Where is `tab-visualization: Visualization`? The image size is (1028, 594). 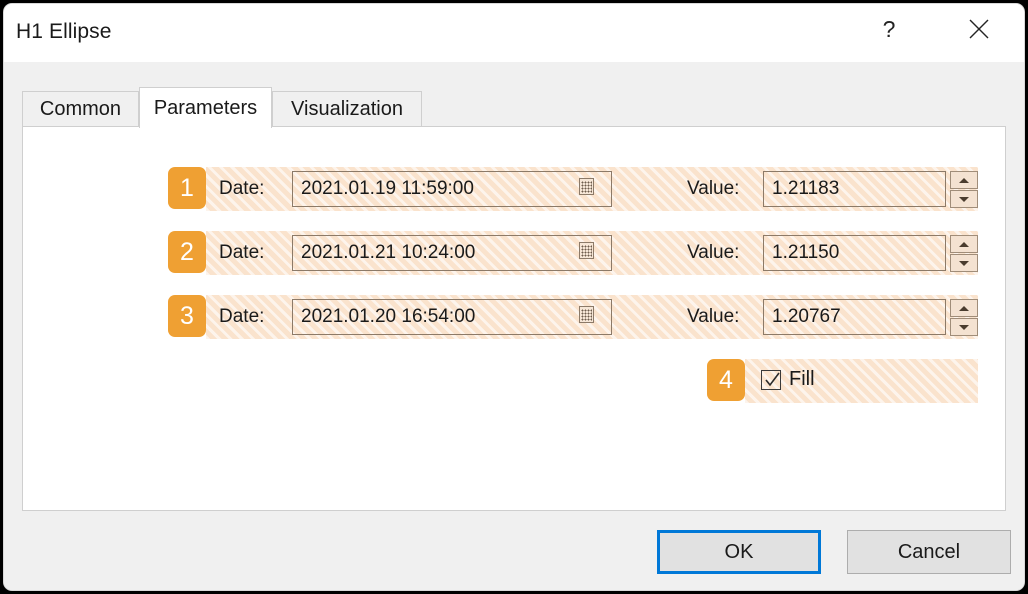
tab-visualization: Visualization is located at coordinates (347, 109).